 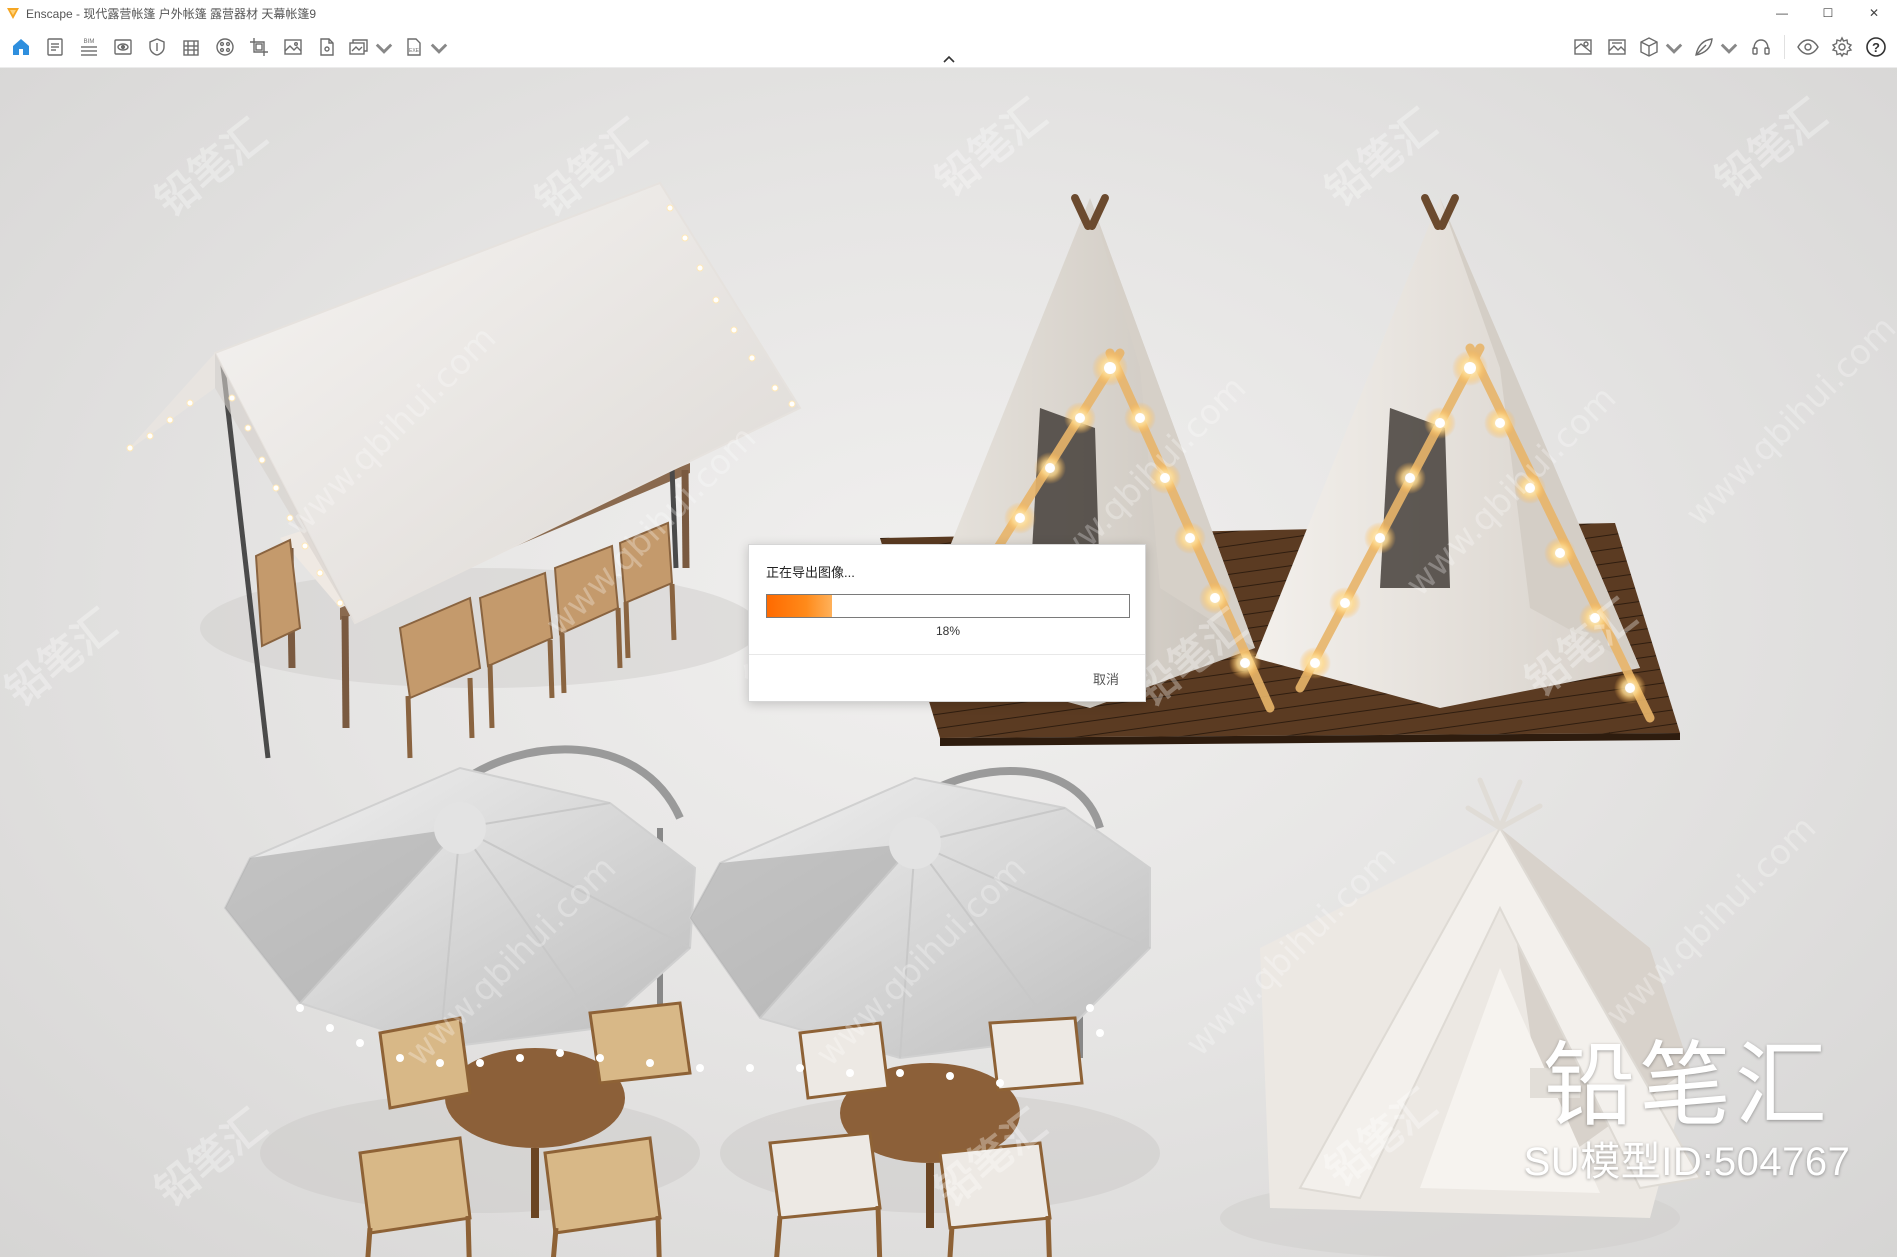 I want to click on document-icon, so click(x=55, y=47).